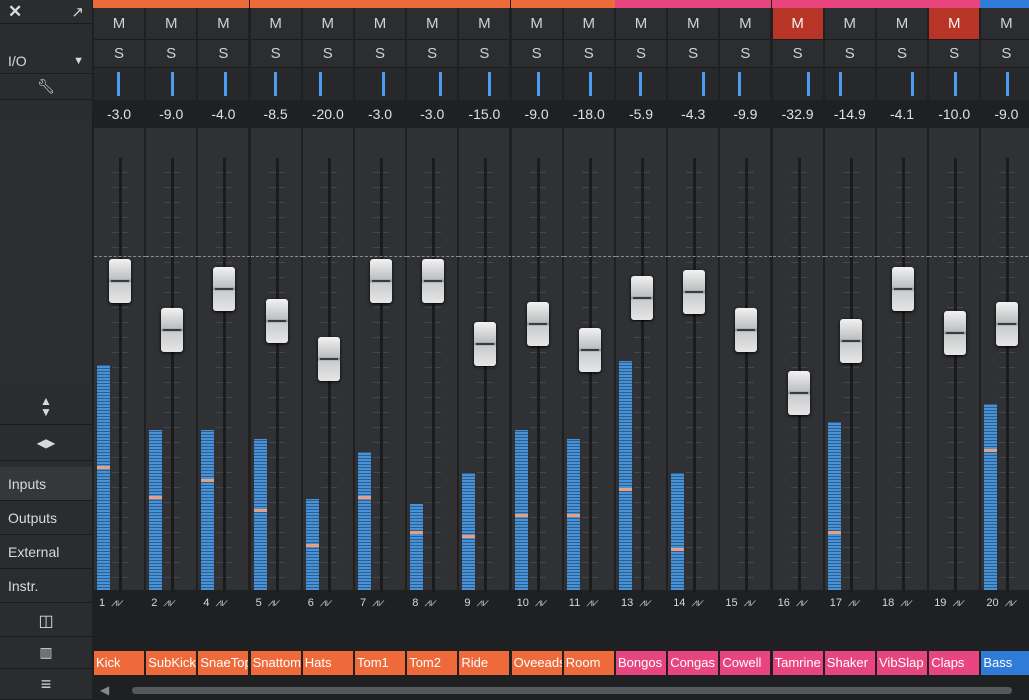 This screenshot has height=700, width=1029. I want to click on height-row: ▲ ▼, so click(46, 407).